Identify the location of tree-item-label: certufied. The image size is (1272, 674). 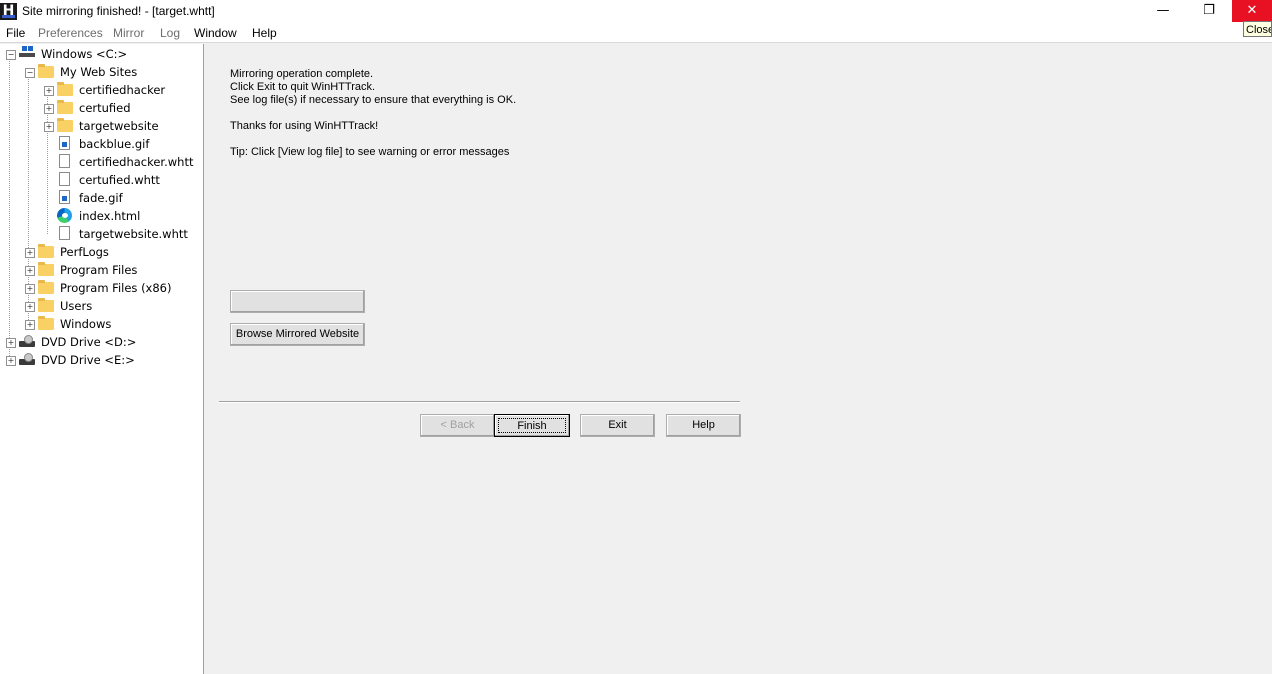
(105, 108).